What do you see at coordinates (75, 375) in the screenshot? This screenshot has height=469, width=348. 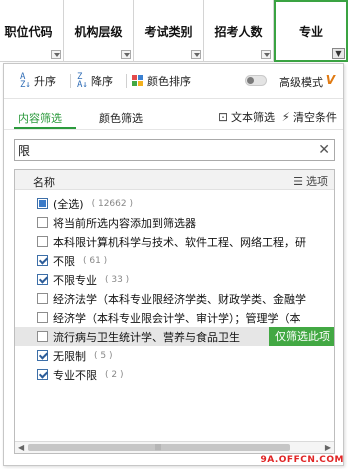 I see `list-item-label: 专业不限` at bounding box center [75, 375].